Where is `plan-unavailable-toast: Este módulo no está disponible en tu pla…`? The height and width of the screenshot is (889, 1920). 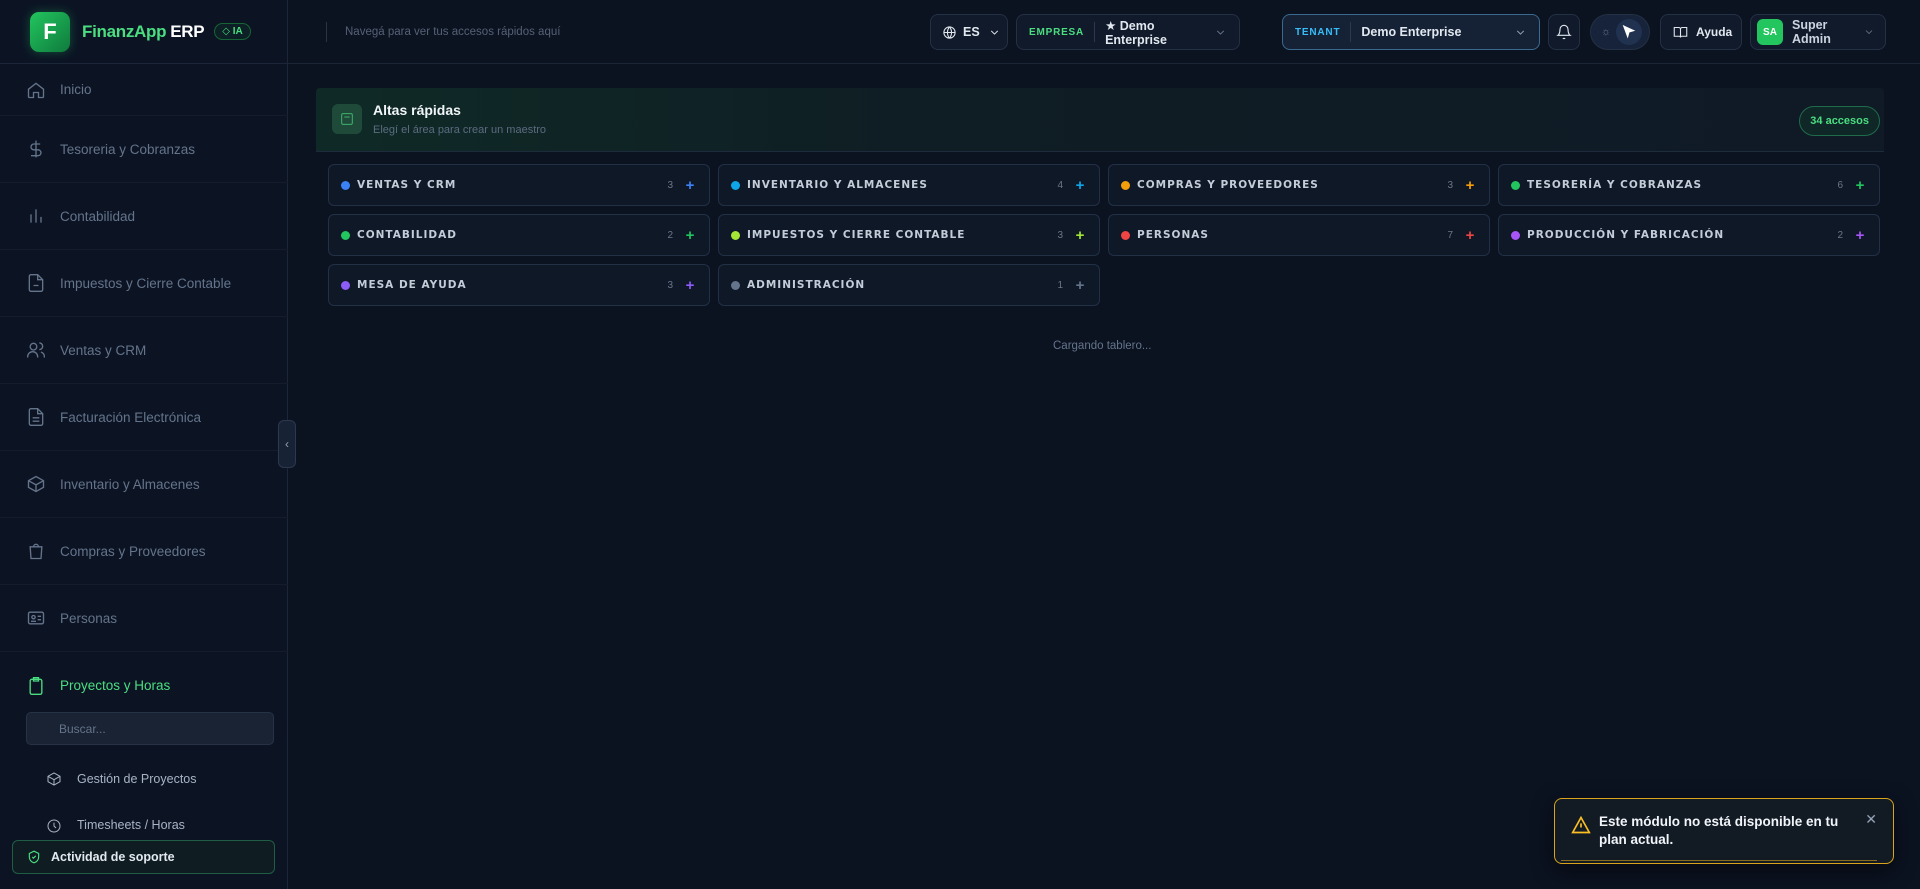
plan-unavailable-toast: Este módulo no está disponible en tu pla… is located at coordinates (1724, 831).